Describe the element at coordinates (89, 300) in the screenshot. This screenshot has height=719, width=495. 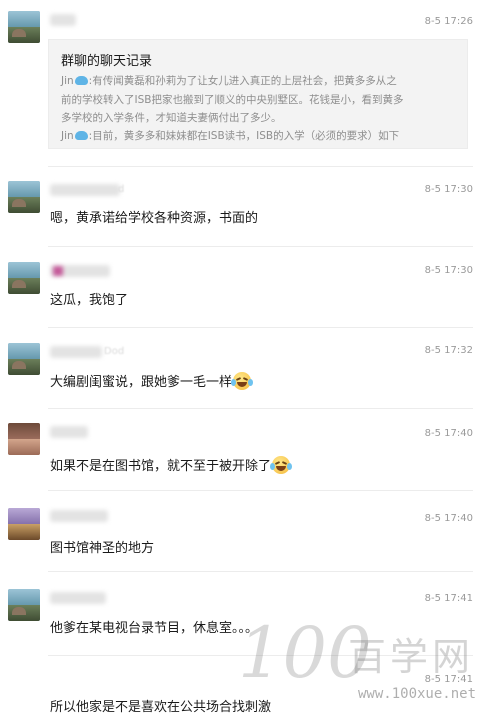
I see `message-text: 这瓜，我饱了` at that location.